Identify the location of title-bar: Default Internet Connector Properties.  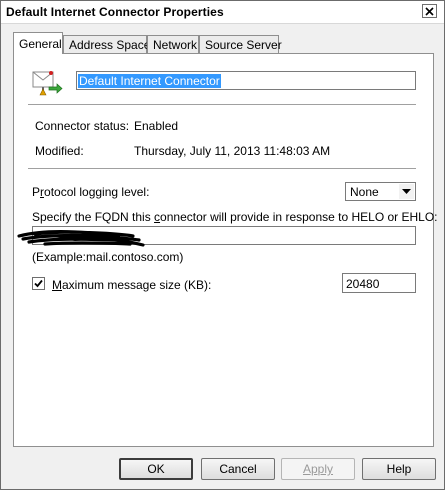
(222, 12).